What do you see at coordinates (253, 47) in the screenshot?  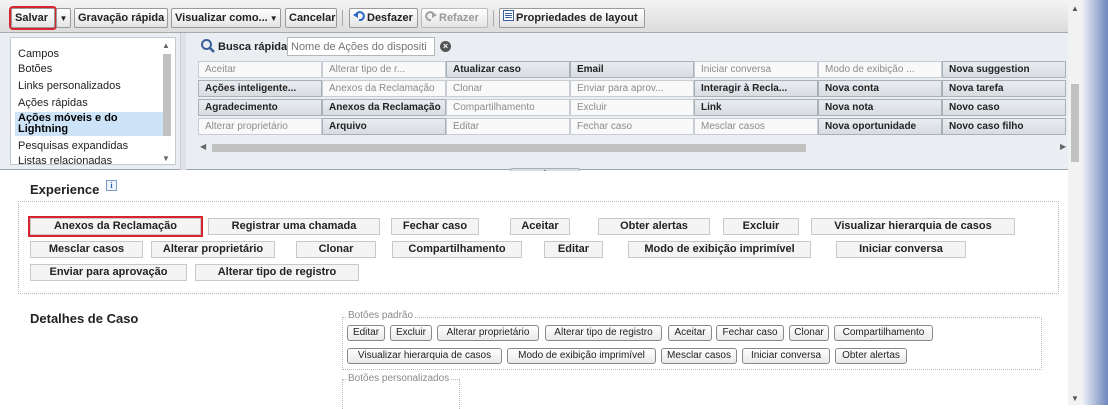 I see `quick-find-label: Busca rápida` at bounding box center [253, 47].